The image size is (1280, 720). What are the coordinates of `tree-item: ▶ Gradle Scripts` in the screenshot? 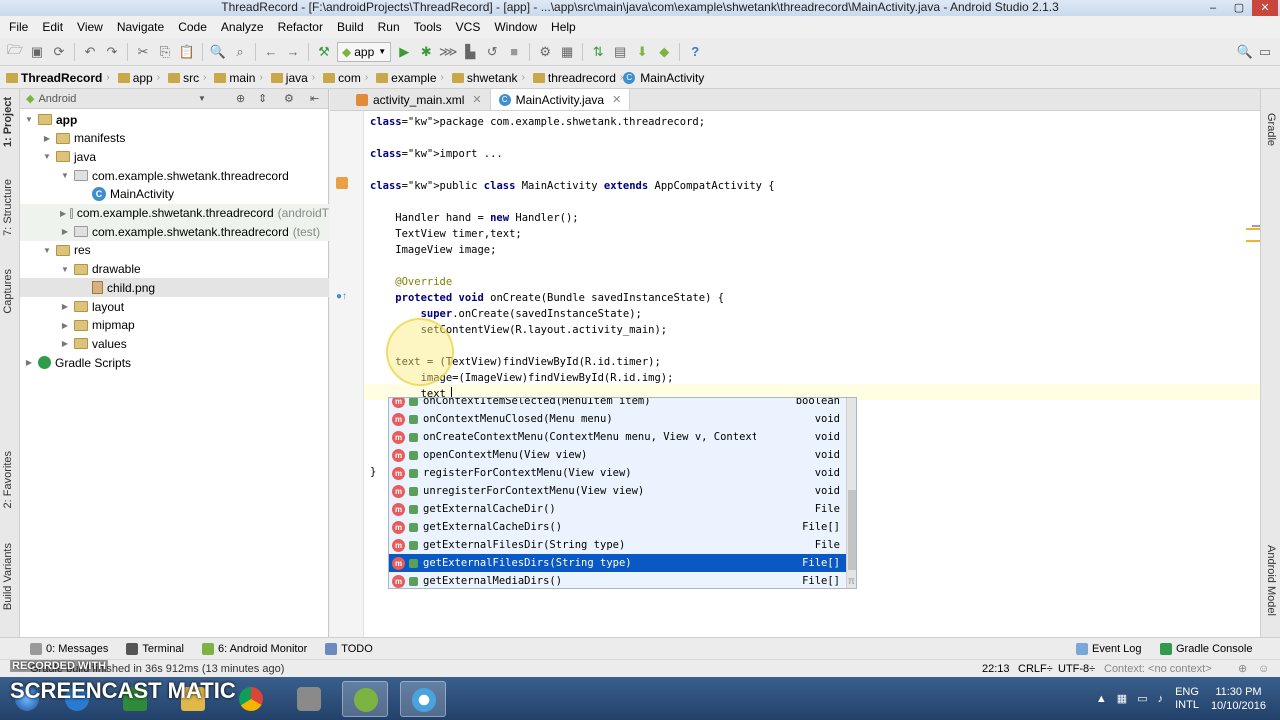 It's located at (174, 362).